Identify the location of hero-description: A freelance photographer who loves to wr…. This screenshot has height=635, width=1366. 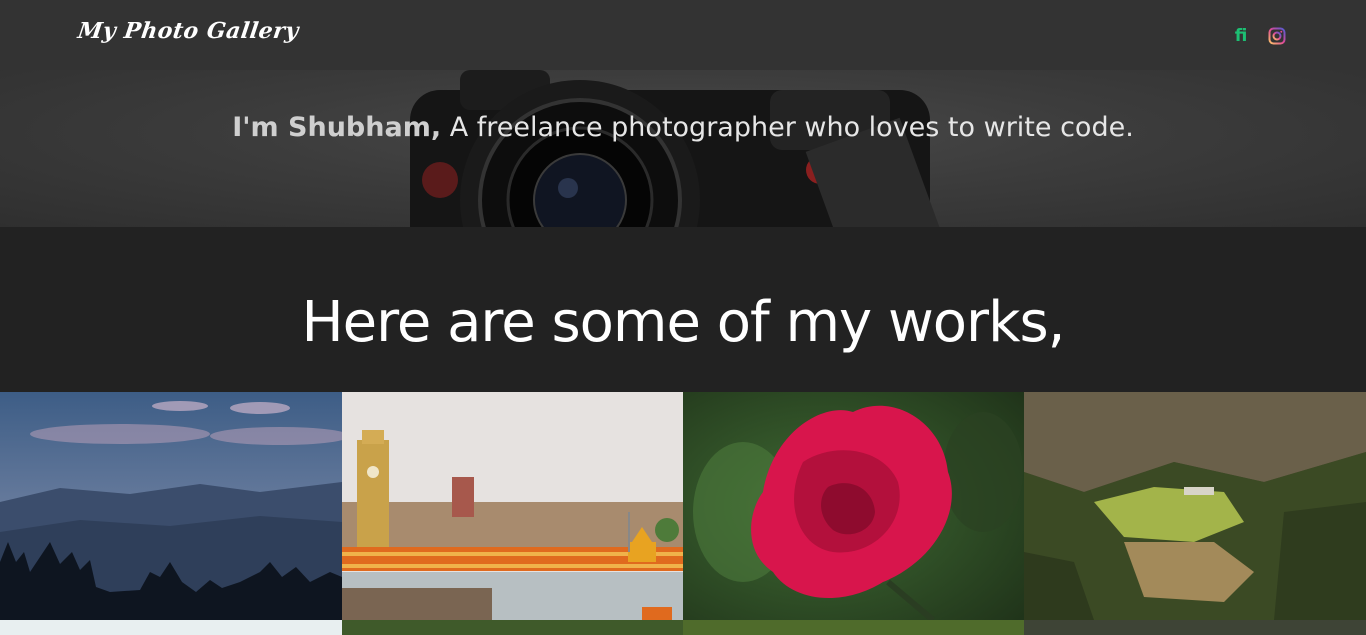
(791, 127).